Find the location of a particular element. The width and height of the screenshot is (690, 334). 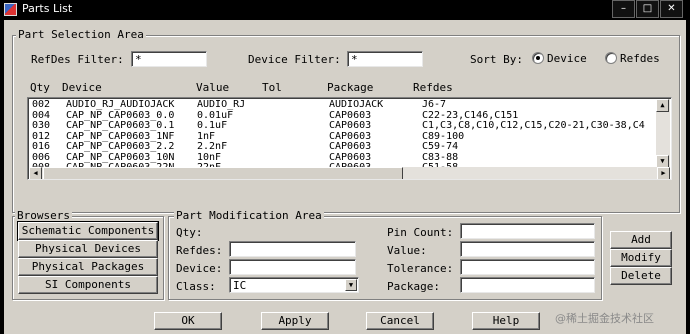

table-cell-refdes: J6-7 is located at coordinates (434, 105).